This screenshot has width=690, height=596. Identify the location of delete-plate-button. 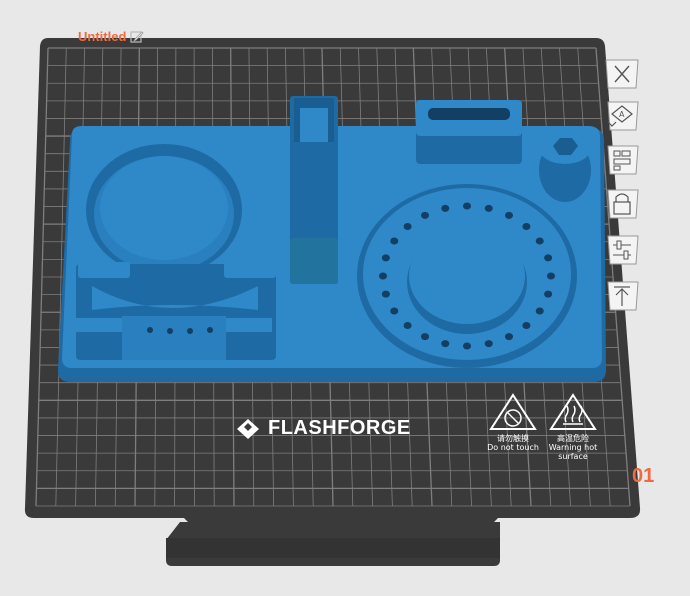
(622, 74).